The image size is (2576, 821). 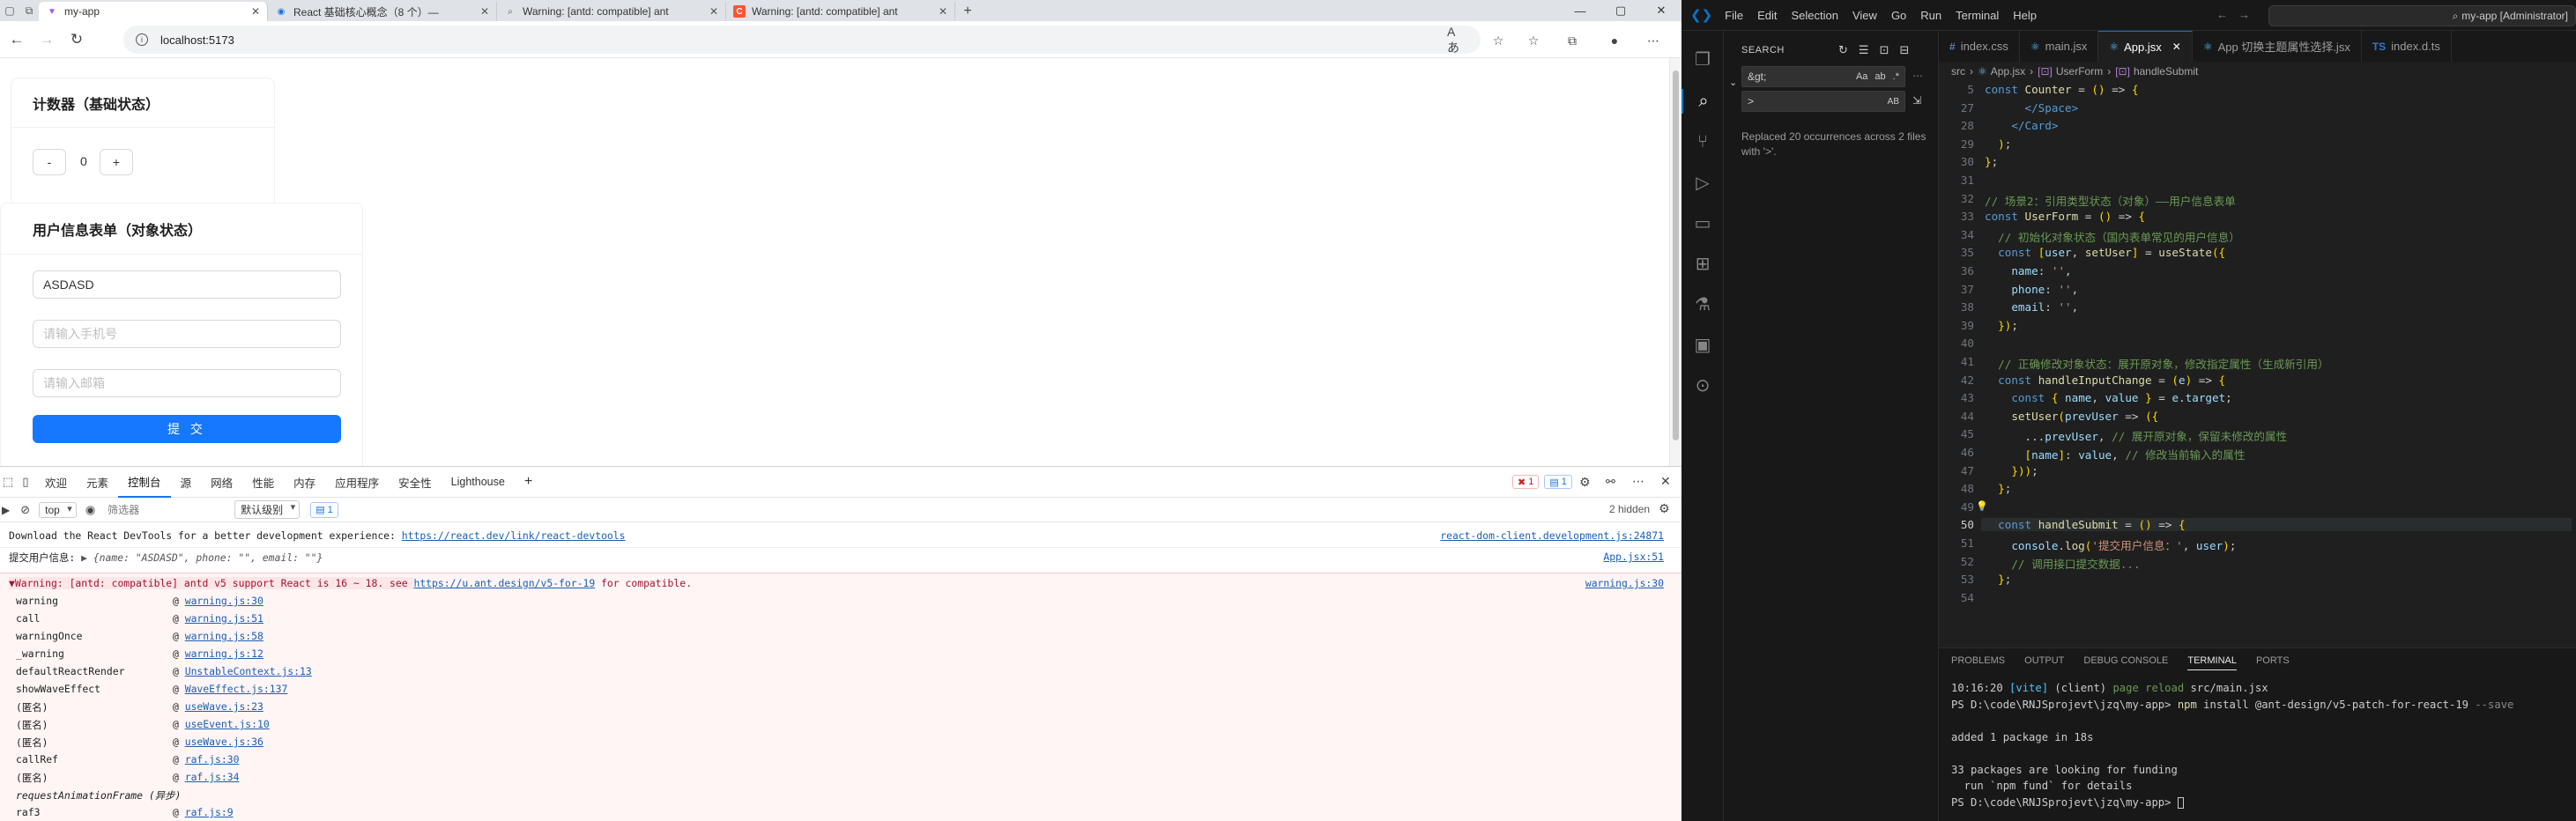 What do you see at coordinates (1498, 40) in the screenshot?
I see `favorite-icon: ☆` at bounding box center [1498, 40].